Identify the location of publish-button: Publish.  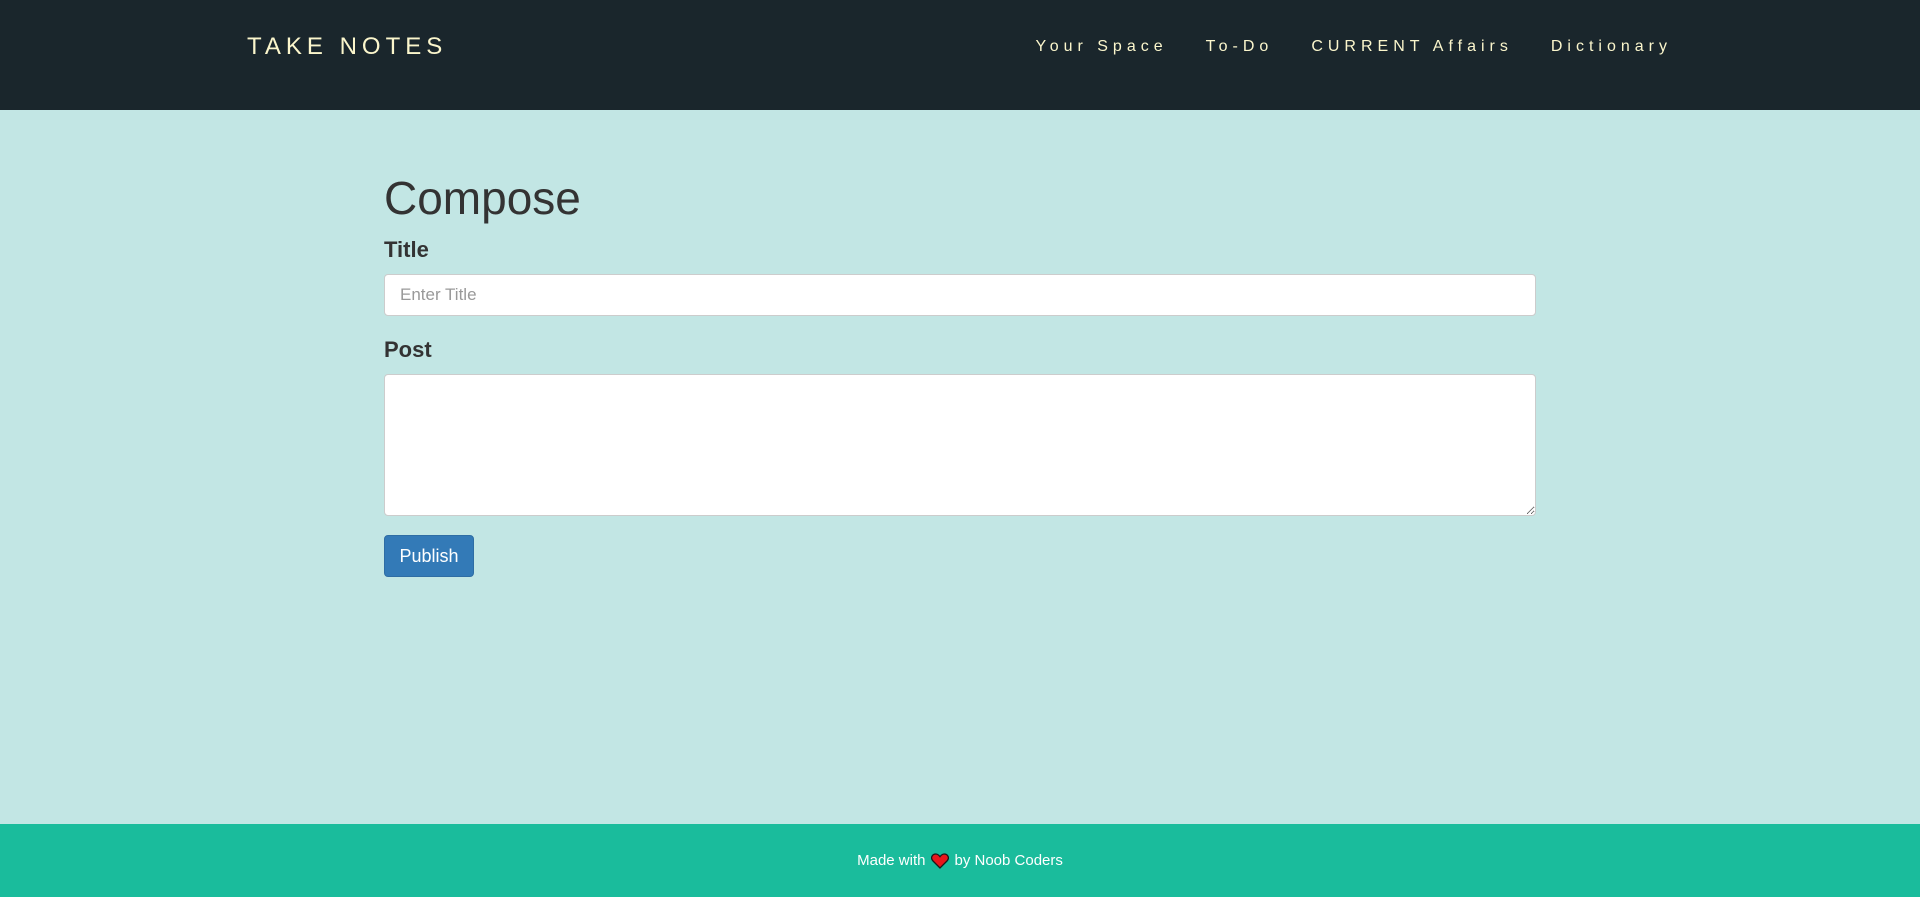
(429, 556).